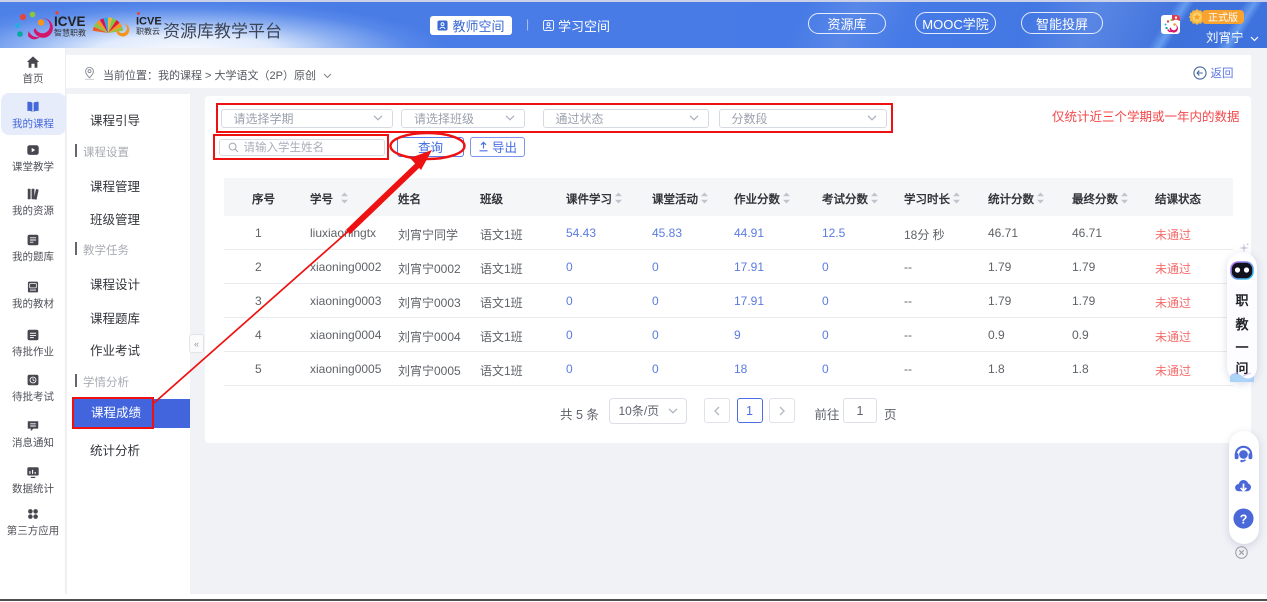 This screenshot has width=1267, height=602. I want to click on svg-text: 智慧职教, so click(70, 33).